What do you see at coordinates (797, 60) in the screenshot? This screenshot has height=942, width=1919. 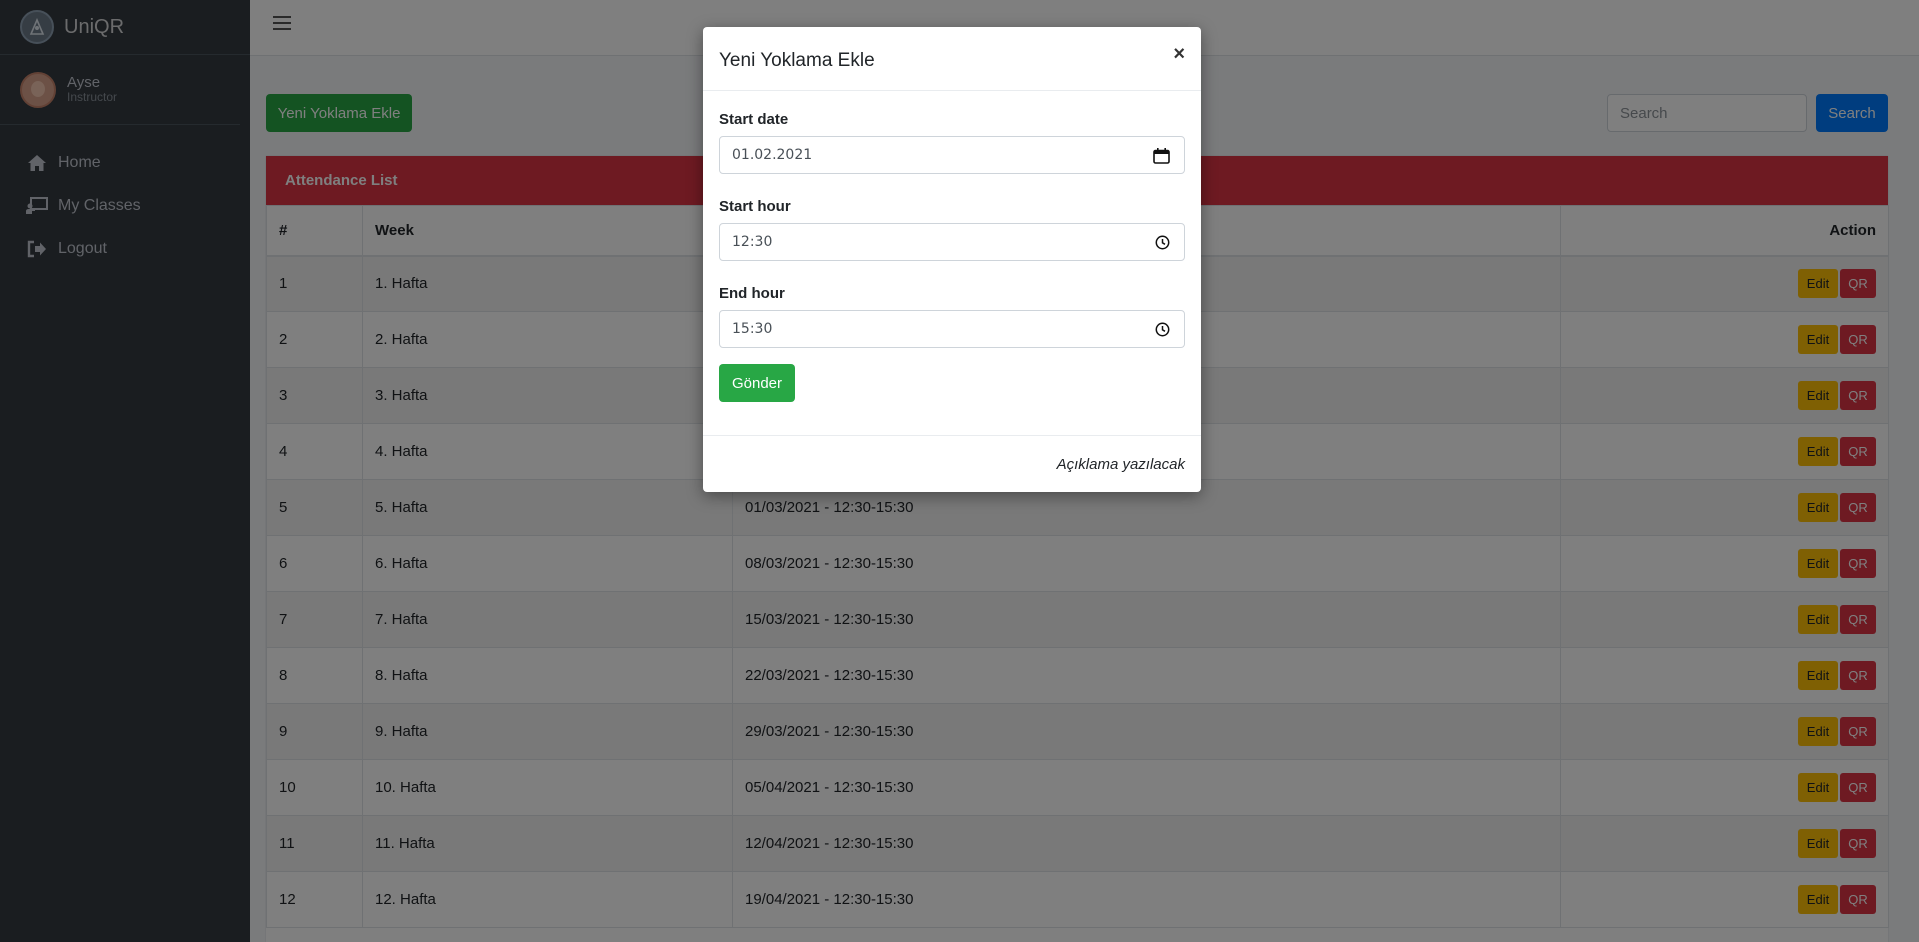 I see `modal-title: Yeni Yoklama Ekle` at bounding box center [797, 60].